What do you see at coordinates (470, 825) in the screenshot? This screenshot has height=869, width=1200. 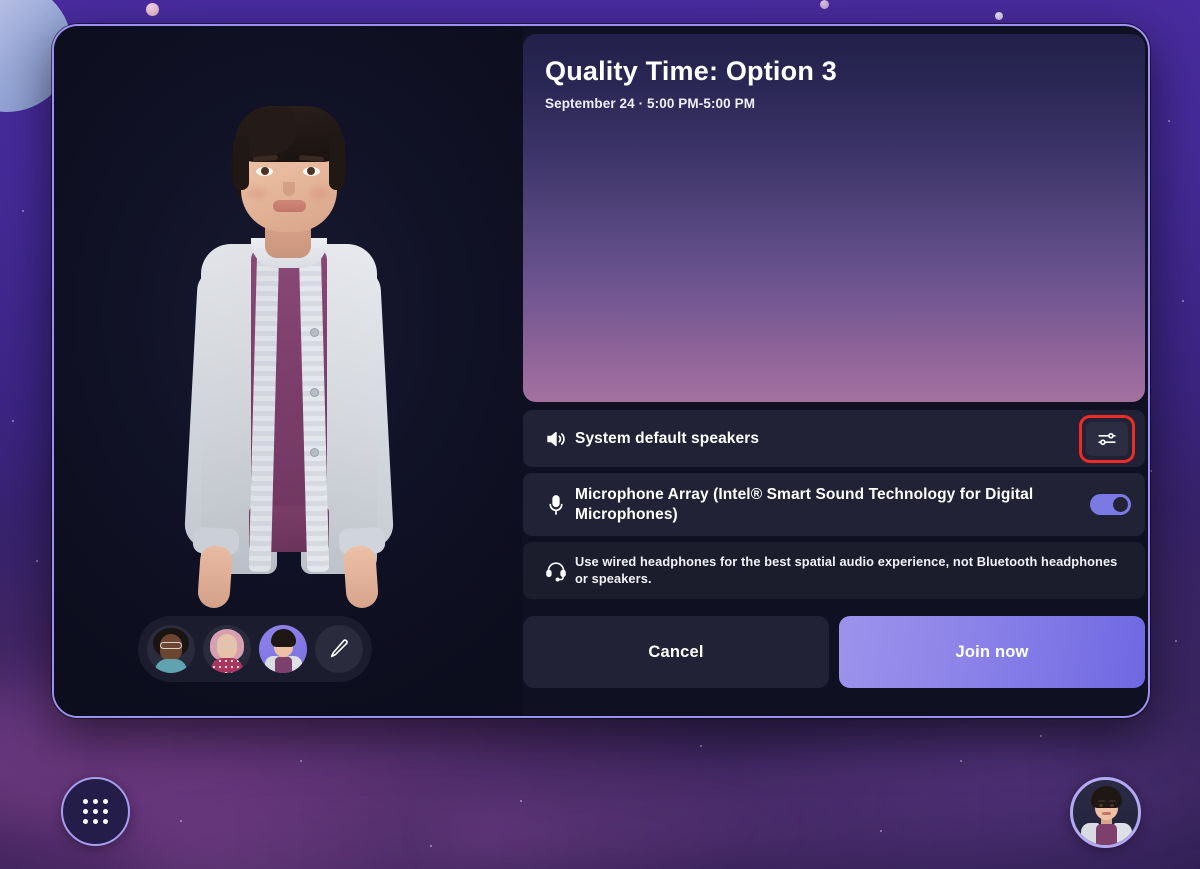 I see `nebula-streak` at bounding box center [470, 825].